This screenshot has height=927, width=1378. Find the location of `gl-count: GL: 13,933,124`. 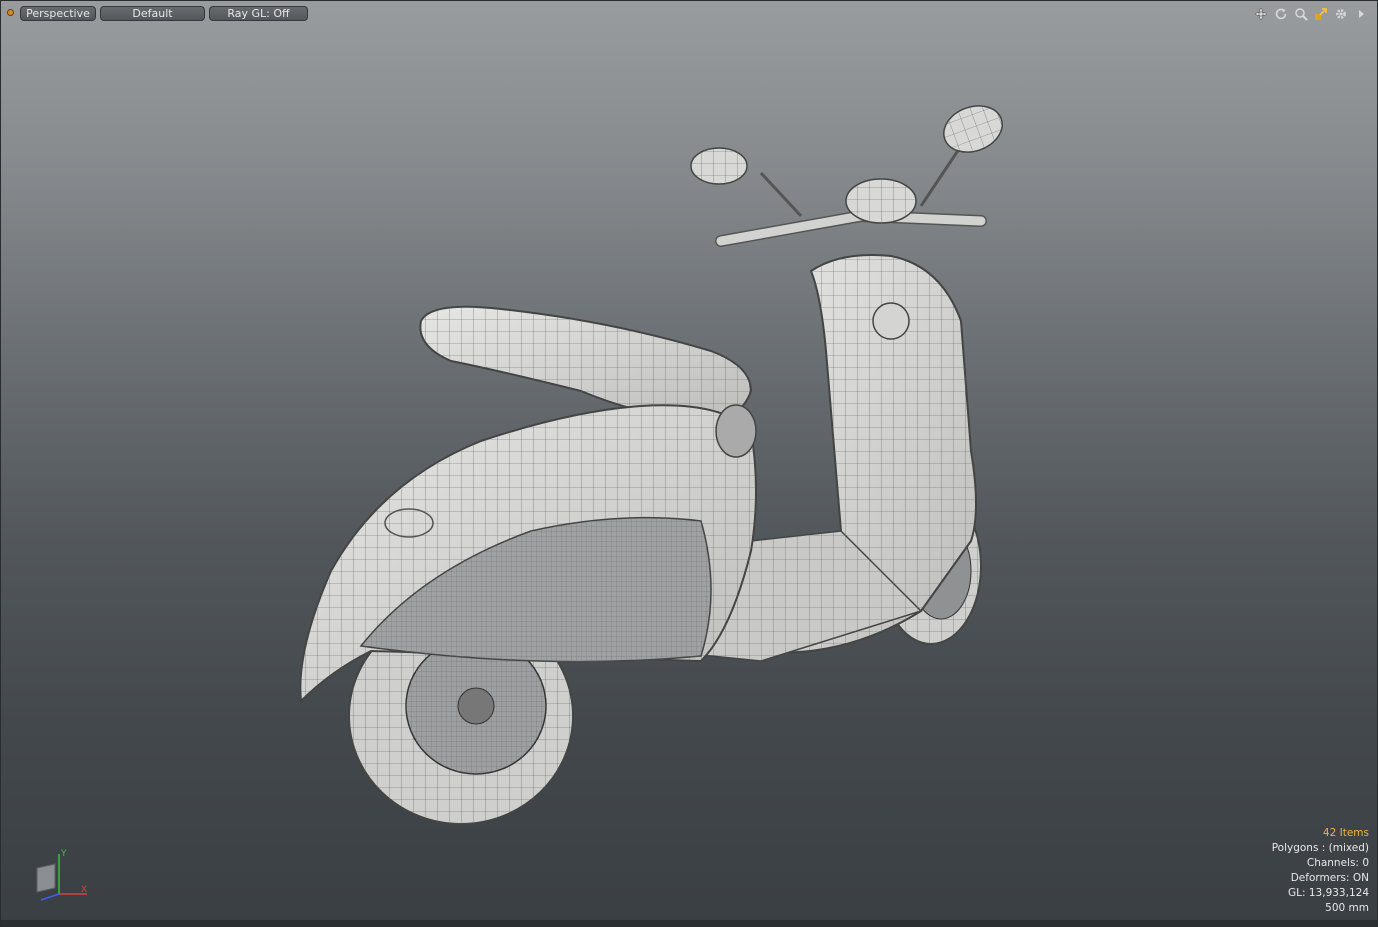

gl-count: GL: 13,933,124 is located at coordinates (1328, 893).